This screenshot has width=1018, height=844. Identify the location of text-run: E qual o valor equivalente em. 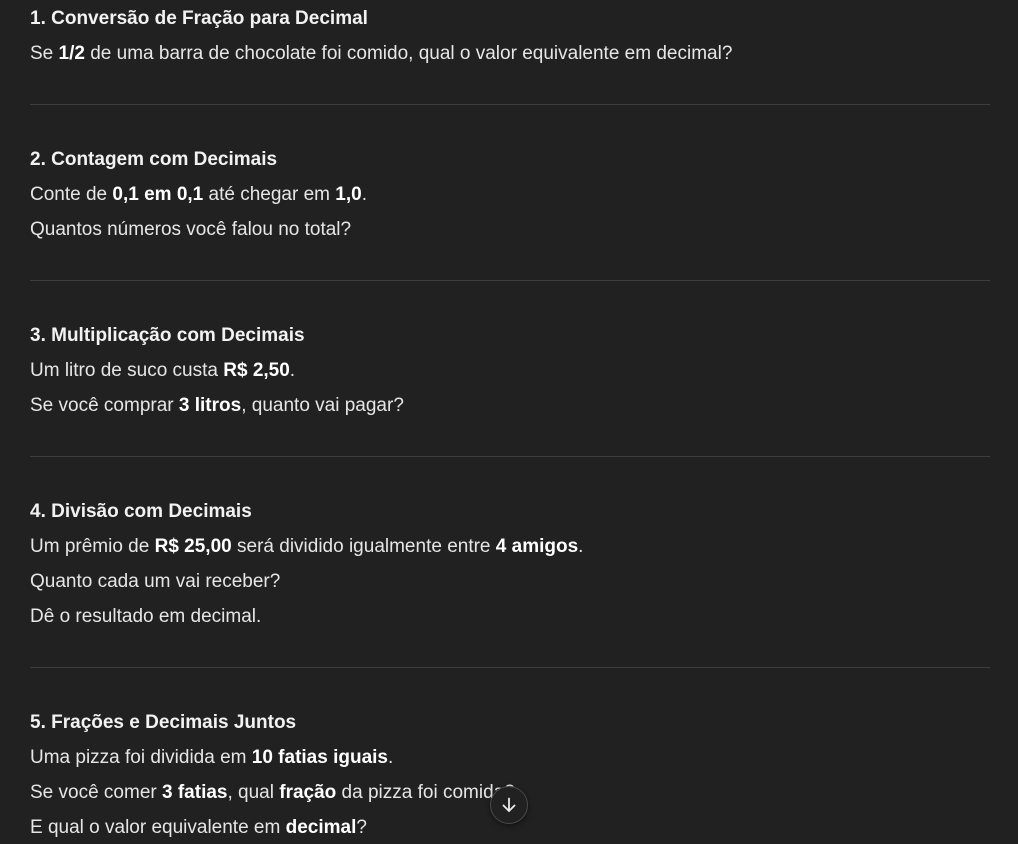
(158, 827).